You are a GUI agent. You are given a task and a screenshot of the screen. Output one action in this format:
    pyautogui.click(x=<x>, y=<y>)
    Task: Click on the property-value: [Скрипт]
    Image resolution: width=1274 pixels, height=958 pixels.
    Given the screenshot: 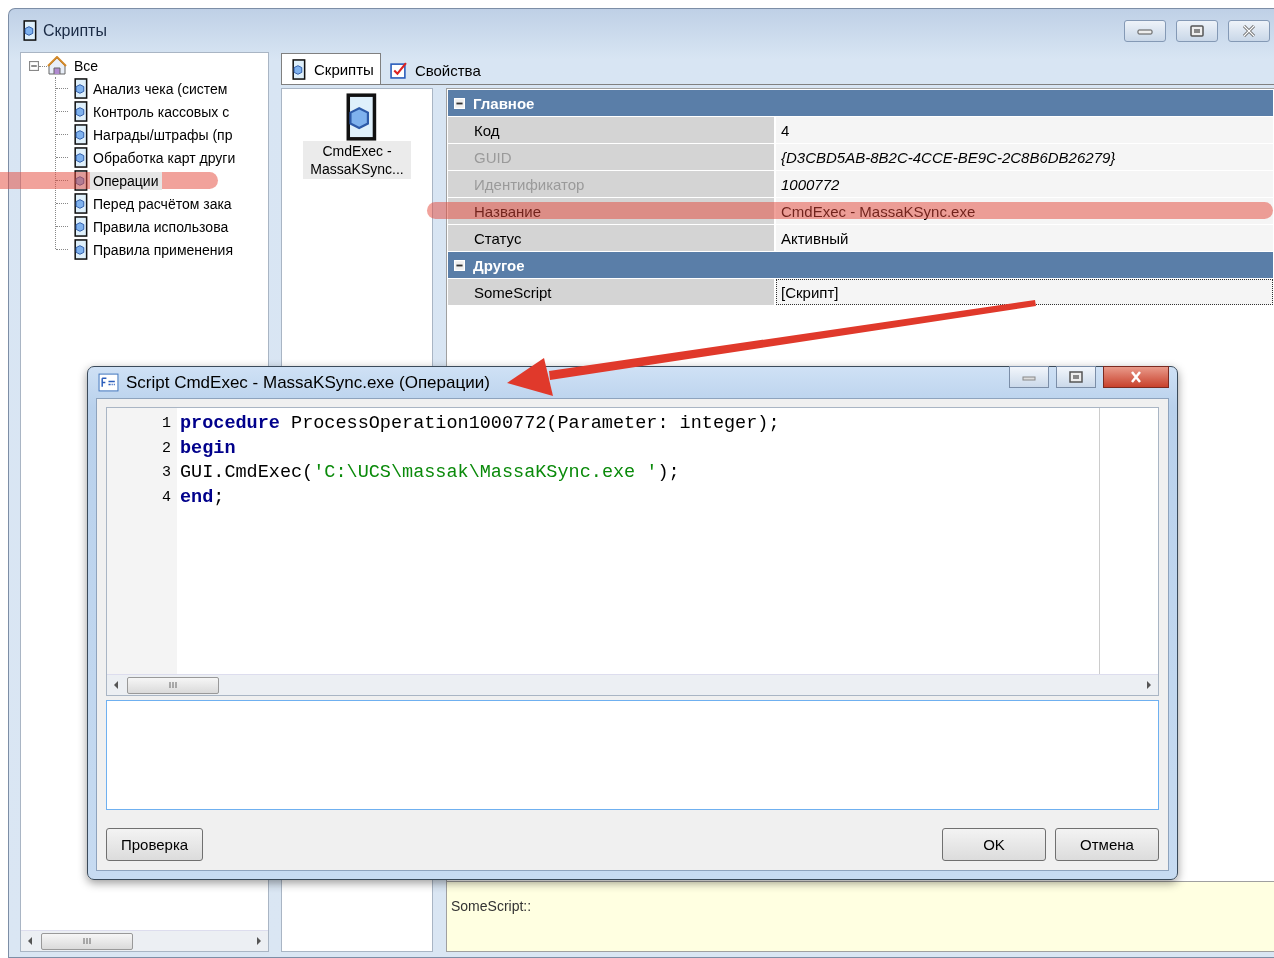 What is the action you would take?
    pyautogui.click(x=1024, y=292)
    